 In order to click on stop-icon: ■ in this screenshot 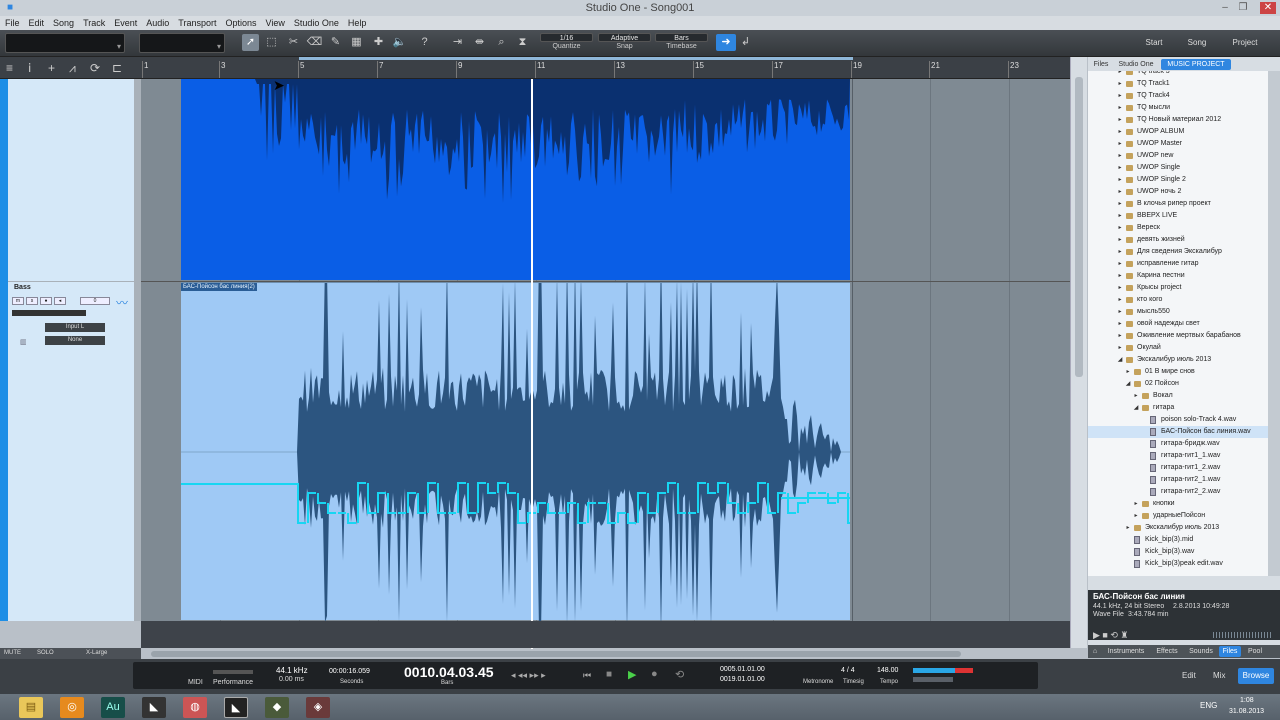, I will do `click(609, 674)`.